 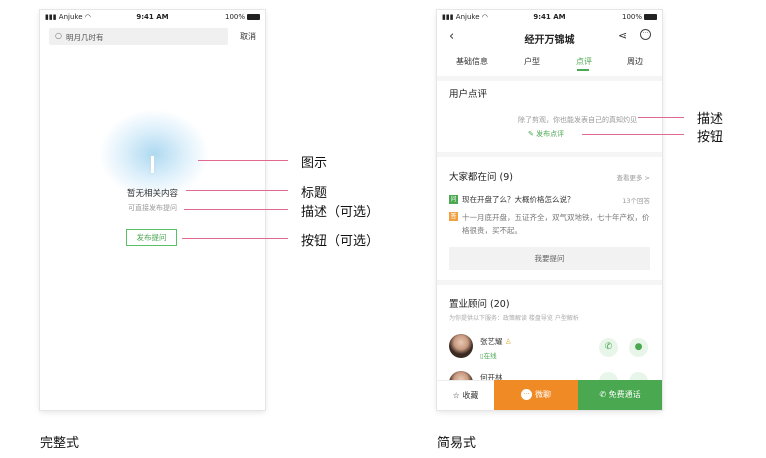 I want to click on more-icon: ···, so click(x=645, y=34).